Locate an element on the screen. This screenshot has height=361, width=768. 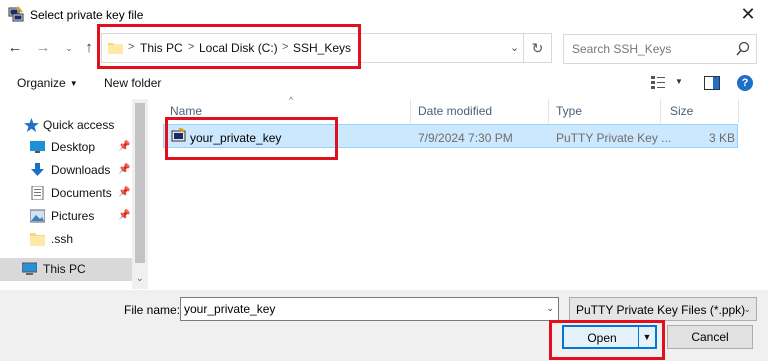
command-toolbar: Organize ▼ New folder ▼ ? is located at coordinates (384, 83).